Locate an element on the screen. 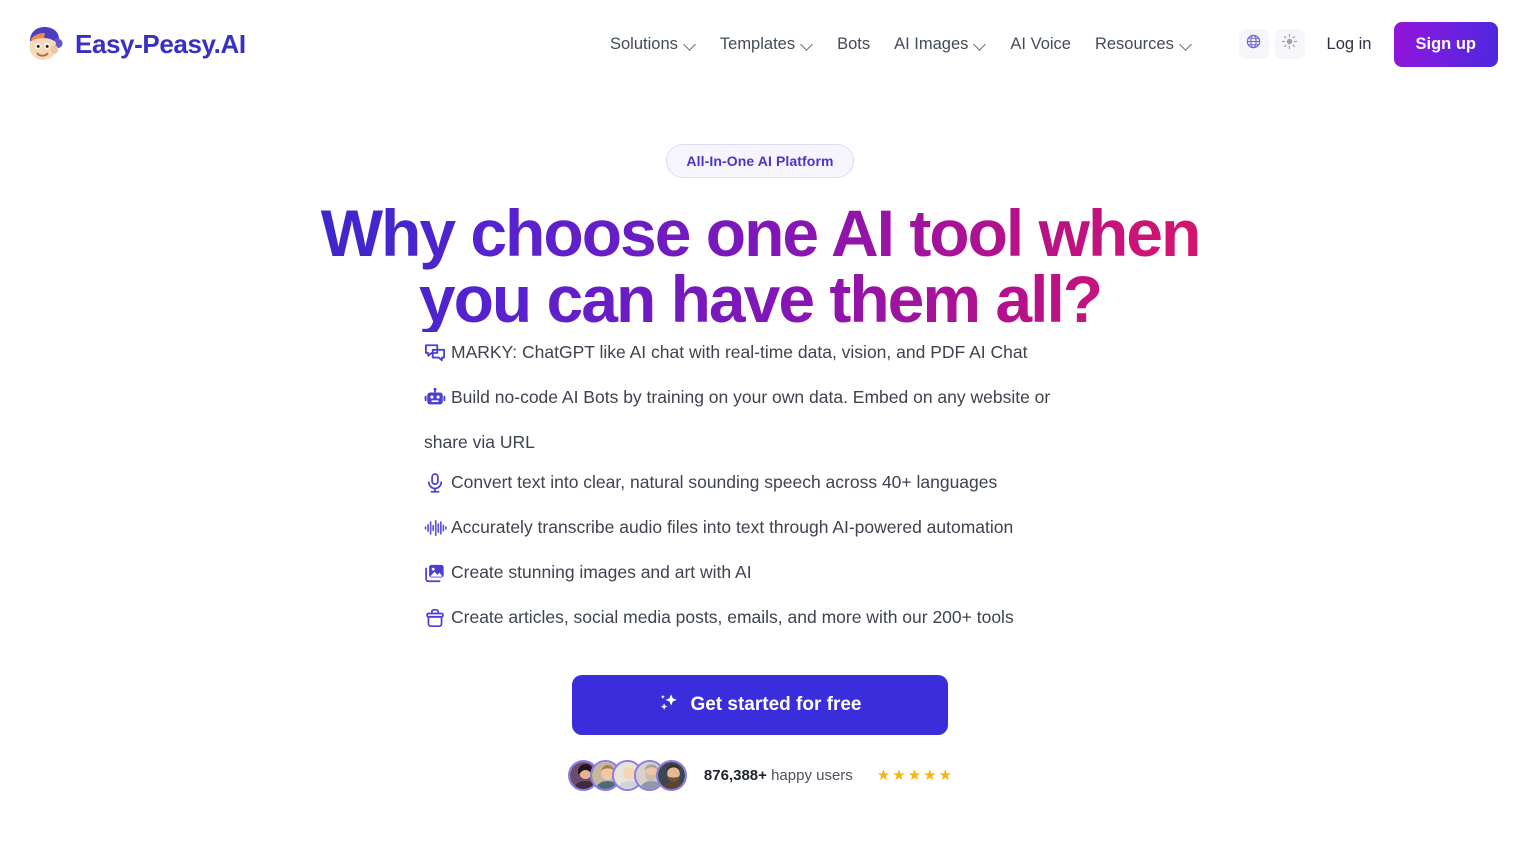  nav-item-solutions: Solutions is located at coordinates (653, 44).